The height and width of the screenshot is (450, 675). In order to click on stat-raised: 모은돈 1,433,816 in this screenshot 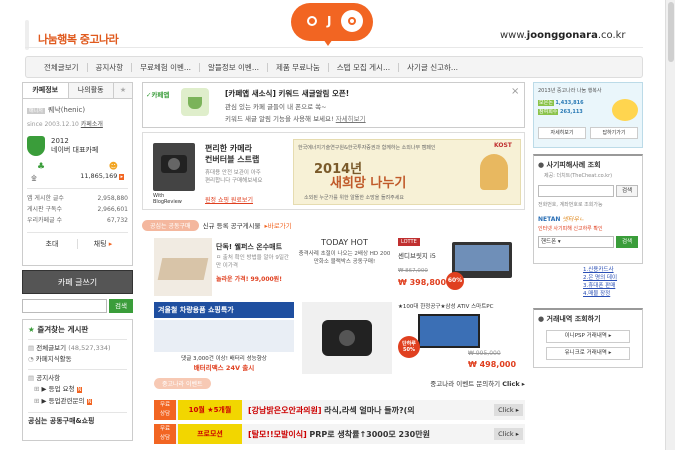, I will do `click(561, 103)`.